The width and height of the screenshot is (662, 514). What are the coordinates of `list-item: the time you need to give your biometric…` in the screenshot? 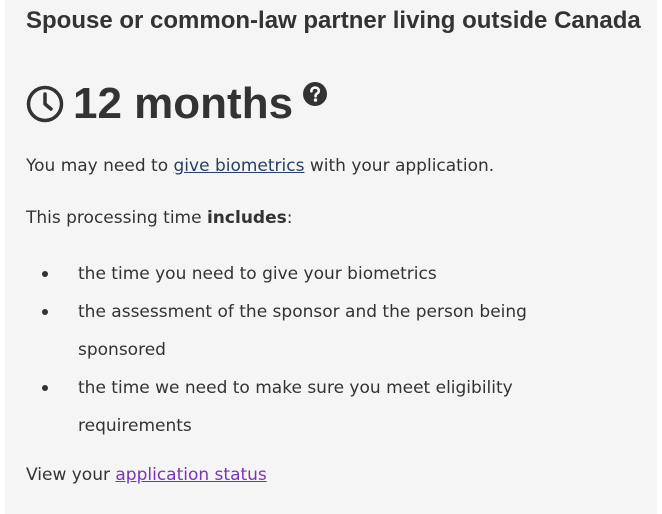 It's located at (329, 274).